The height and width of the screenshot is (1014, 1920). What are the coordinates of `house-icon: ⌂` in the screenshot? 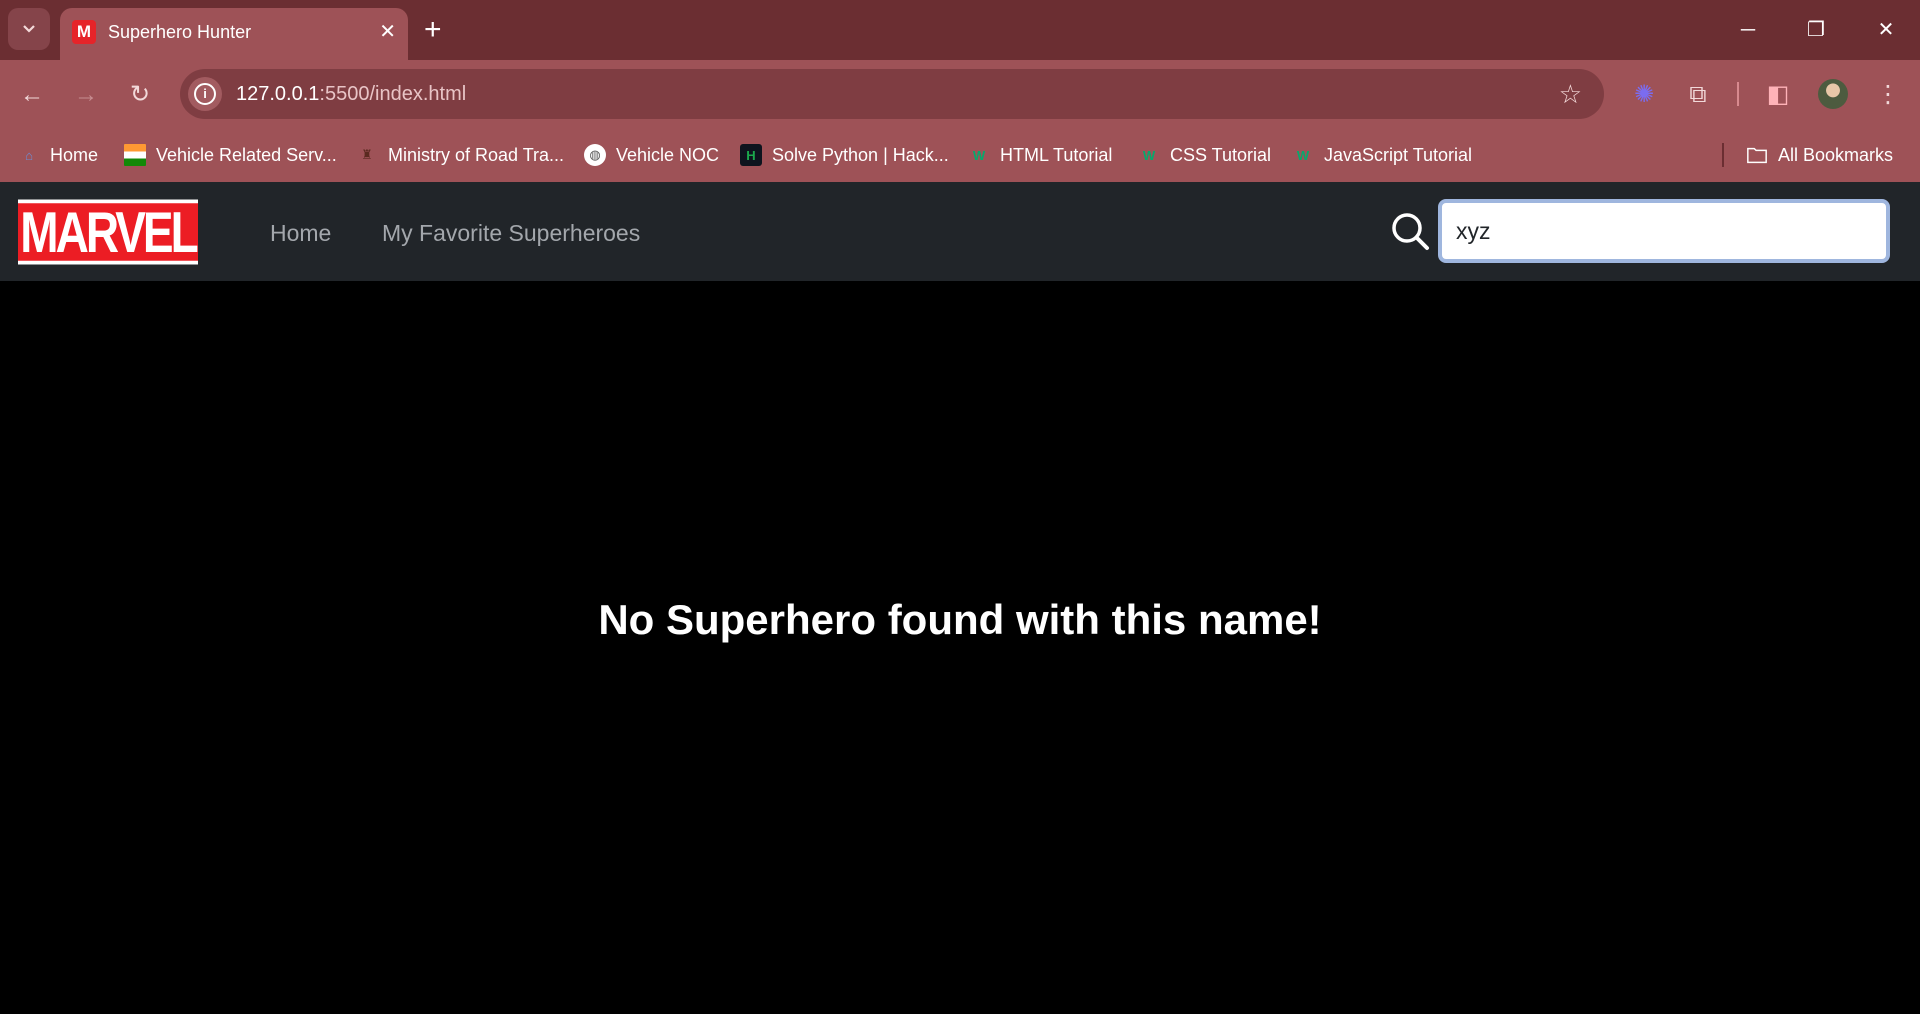 It's located at (29, 155).